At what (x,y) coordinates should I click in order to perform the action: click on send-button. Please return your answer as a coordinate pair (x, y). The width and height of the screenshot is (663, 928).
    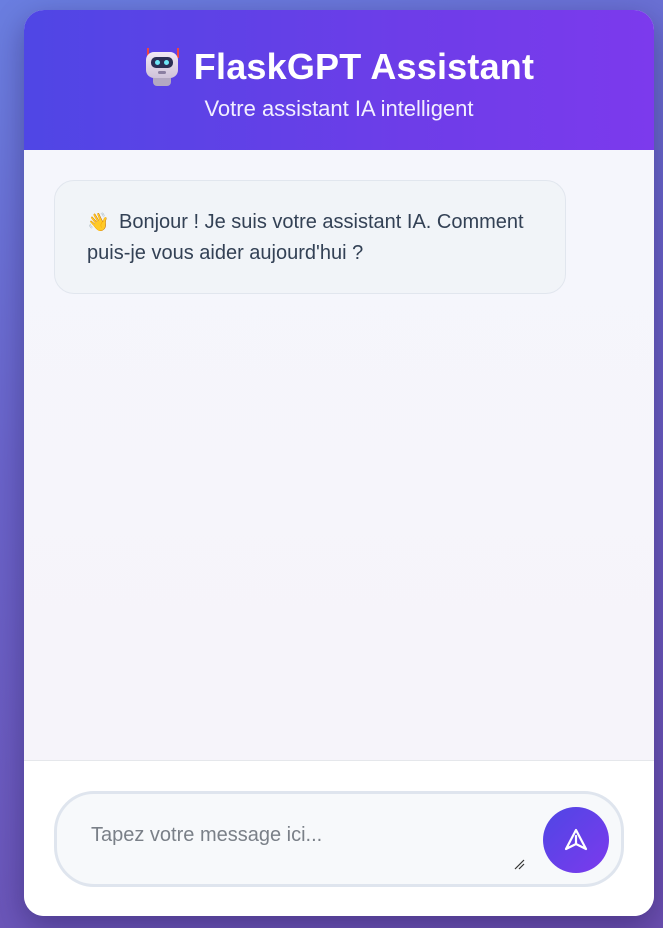
    Looking at the image, I should click on (576, 840).